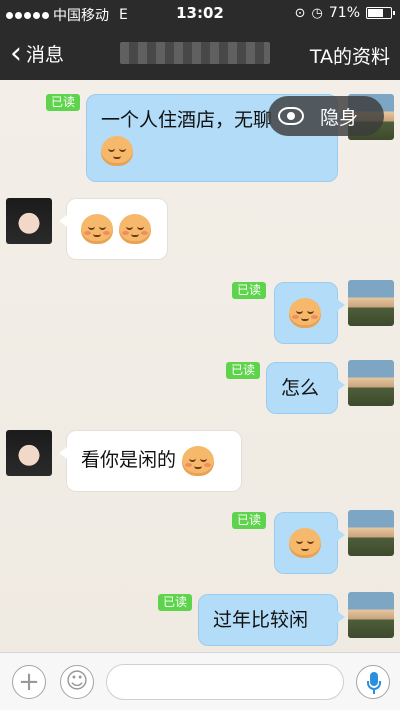  What do you see at coordinates (113, 229) in the screenshot?
I see `message-bubble-received` at bounding box center [113, 229].